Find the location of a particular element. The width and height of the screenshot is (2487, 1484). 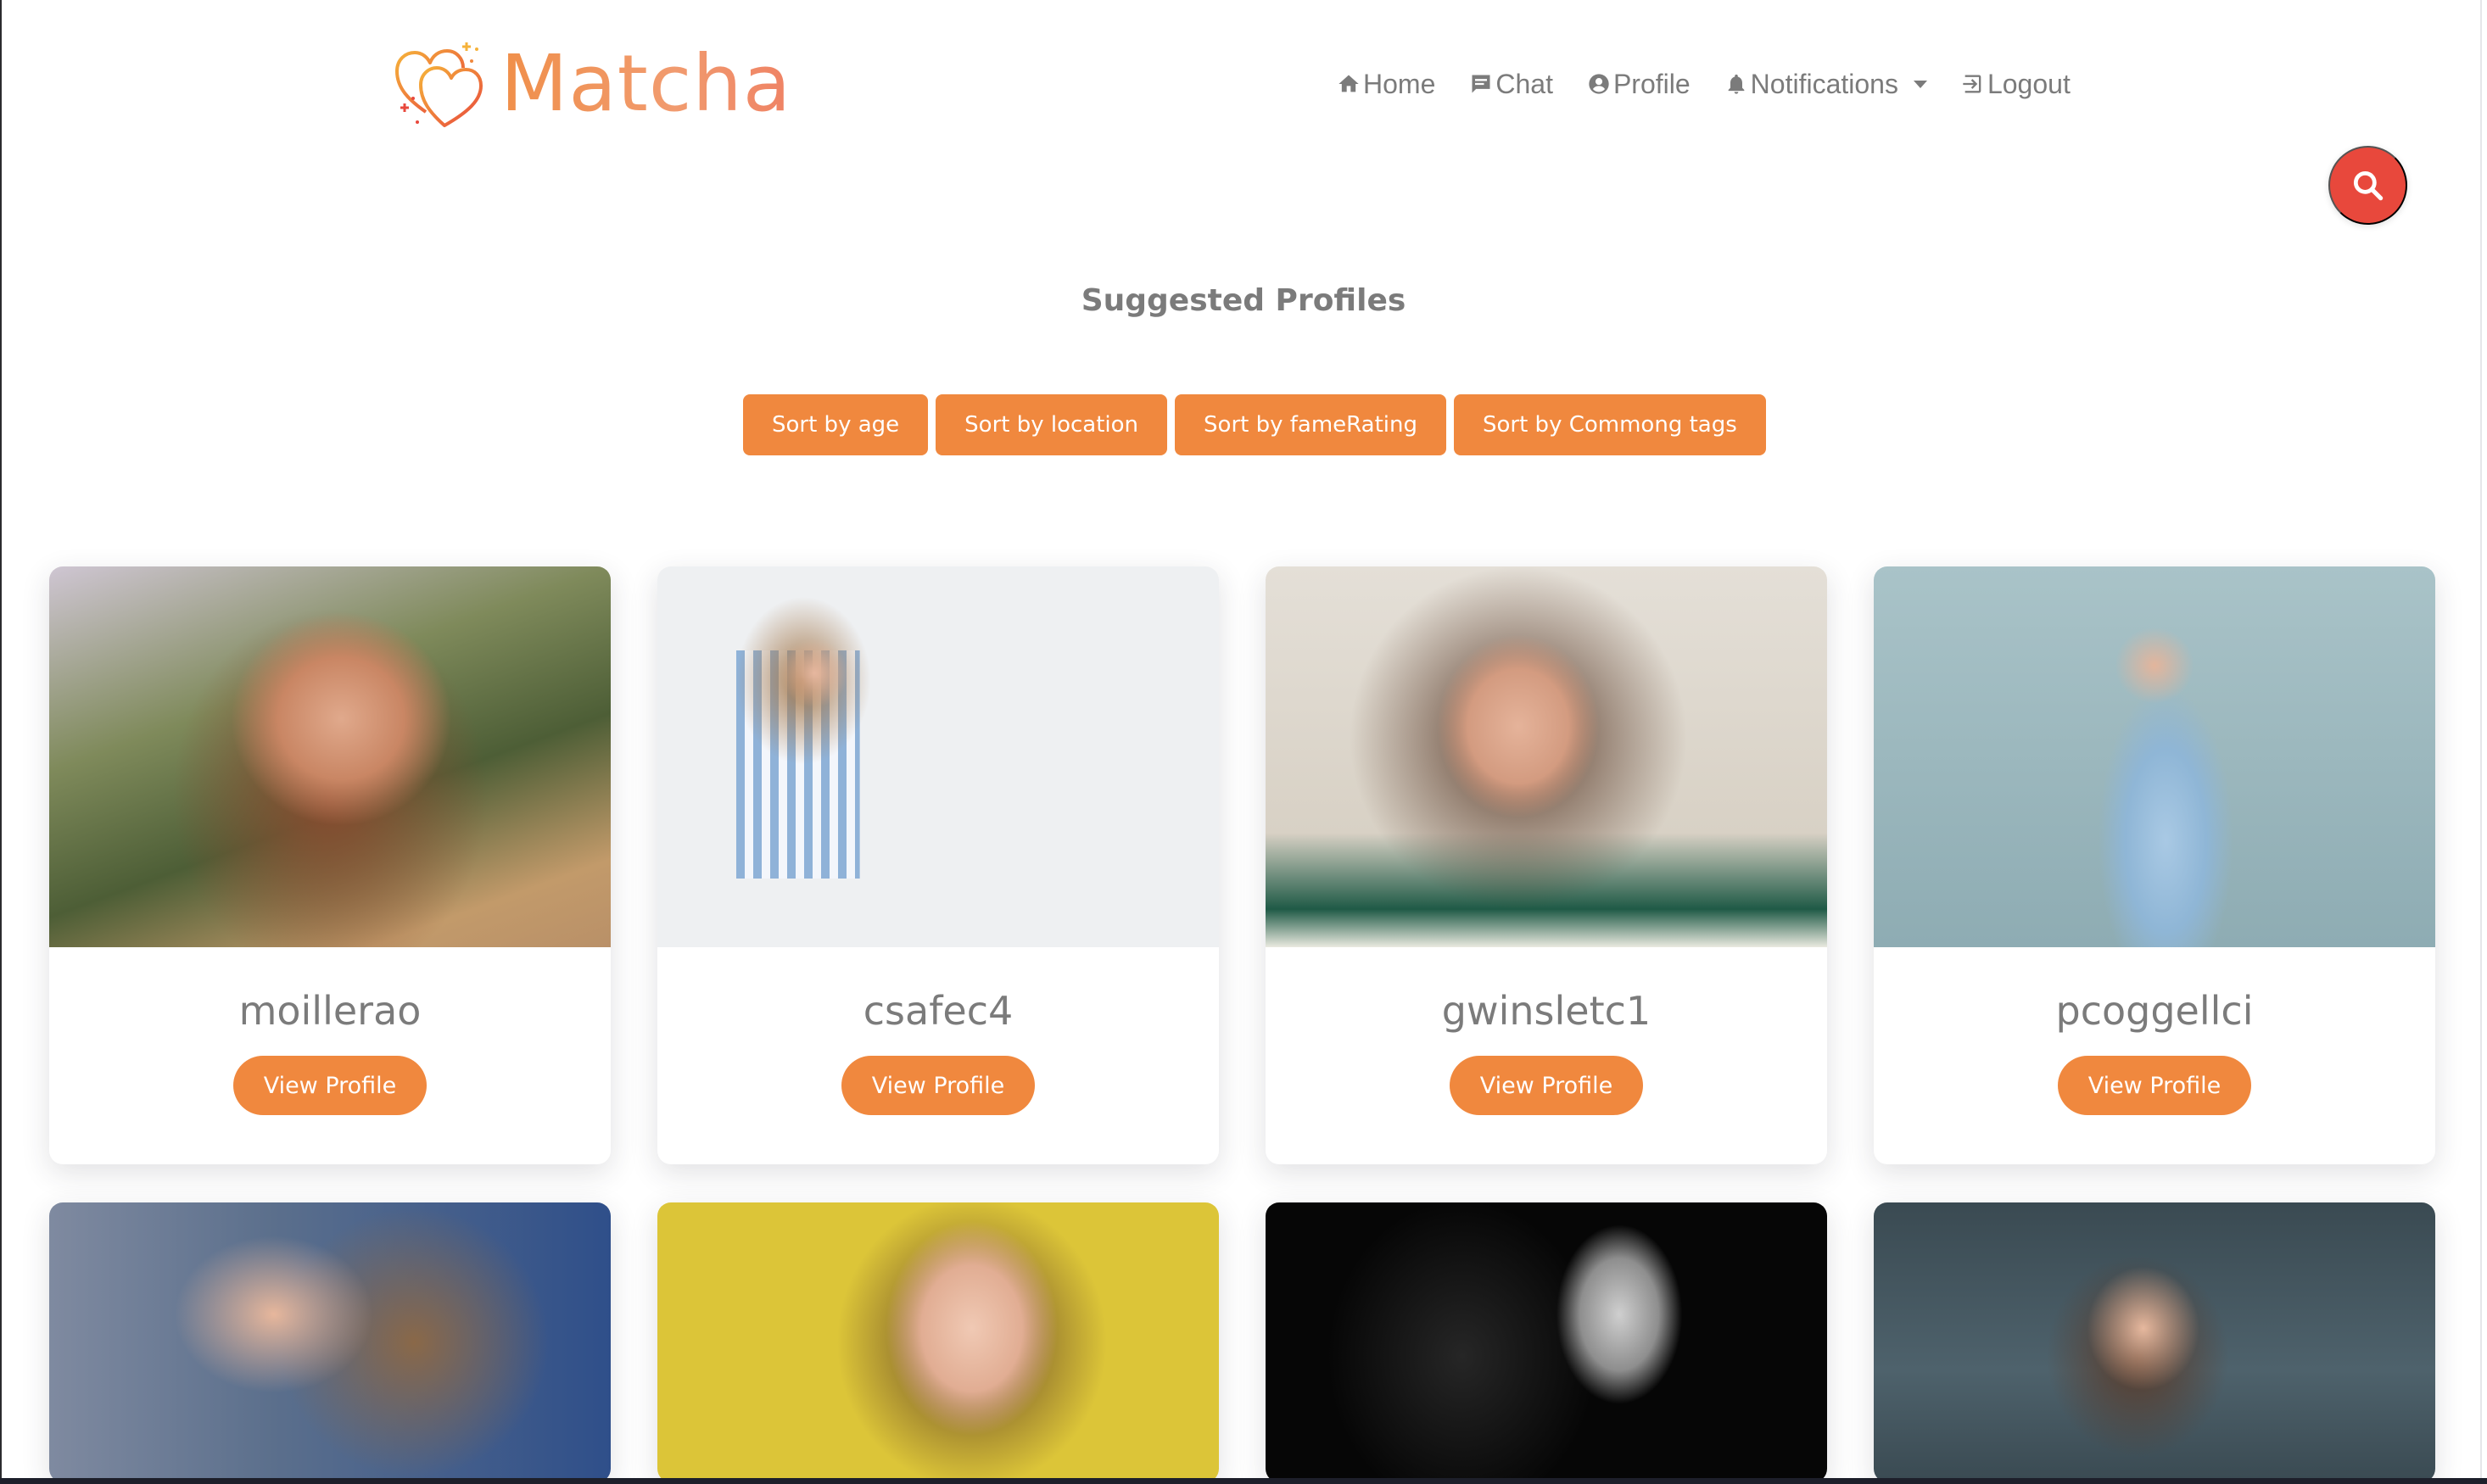

home-icon is located at coordinates (1349, 83).